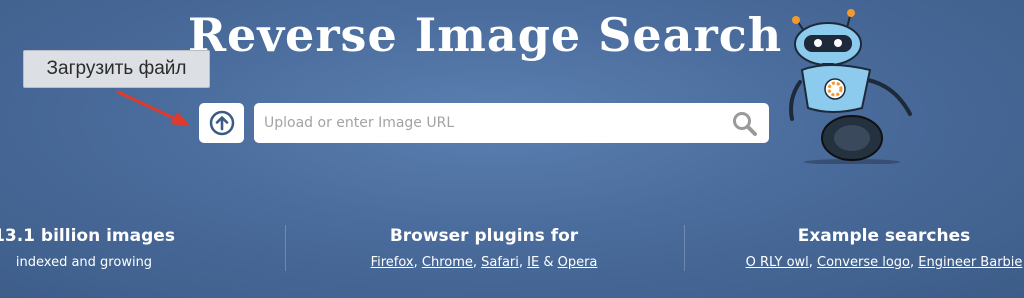 The image size is (1024, 298). Describe the element at coordinates (884, 236) in the screenshot. I see `stat-examples-heading: Example searches` at that location.